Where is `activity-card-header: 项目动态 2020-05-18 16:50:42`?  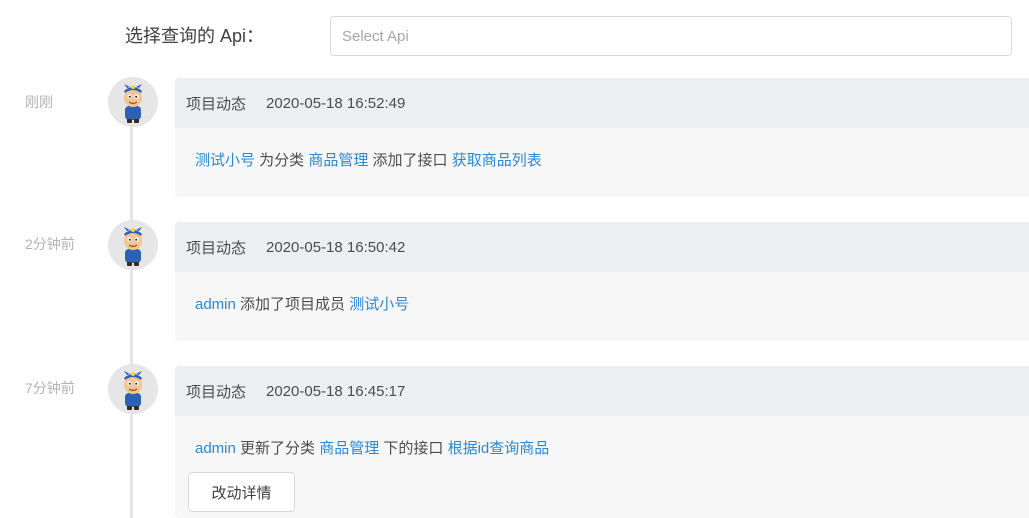 activity-card-header: 项目动态 2020-05-18 16:50:42 is located at coordinates (602, 247).